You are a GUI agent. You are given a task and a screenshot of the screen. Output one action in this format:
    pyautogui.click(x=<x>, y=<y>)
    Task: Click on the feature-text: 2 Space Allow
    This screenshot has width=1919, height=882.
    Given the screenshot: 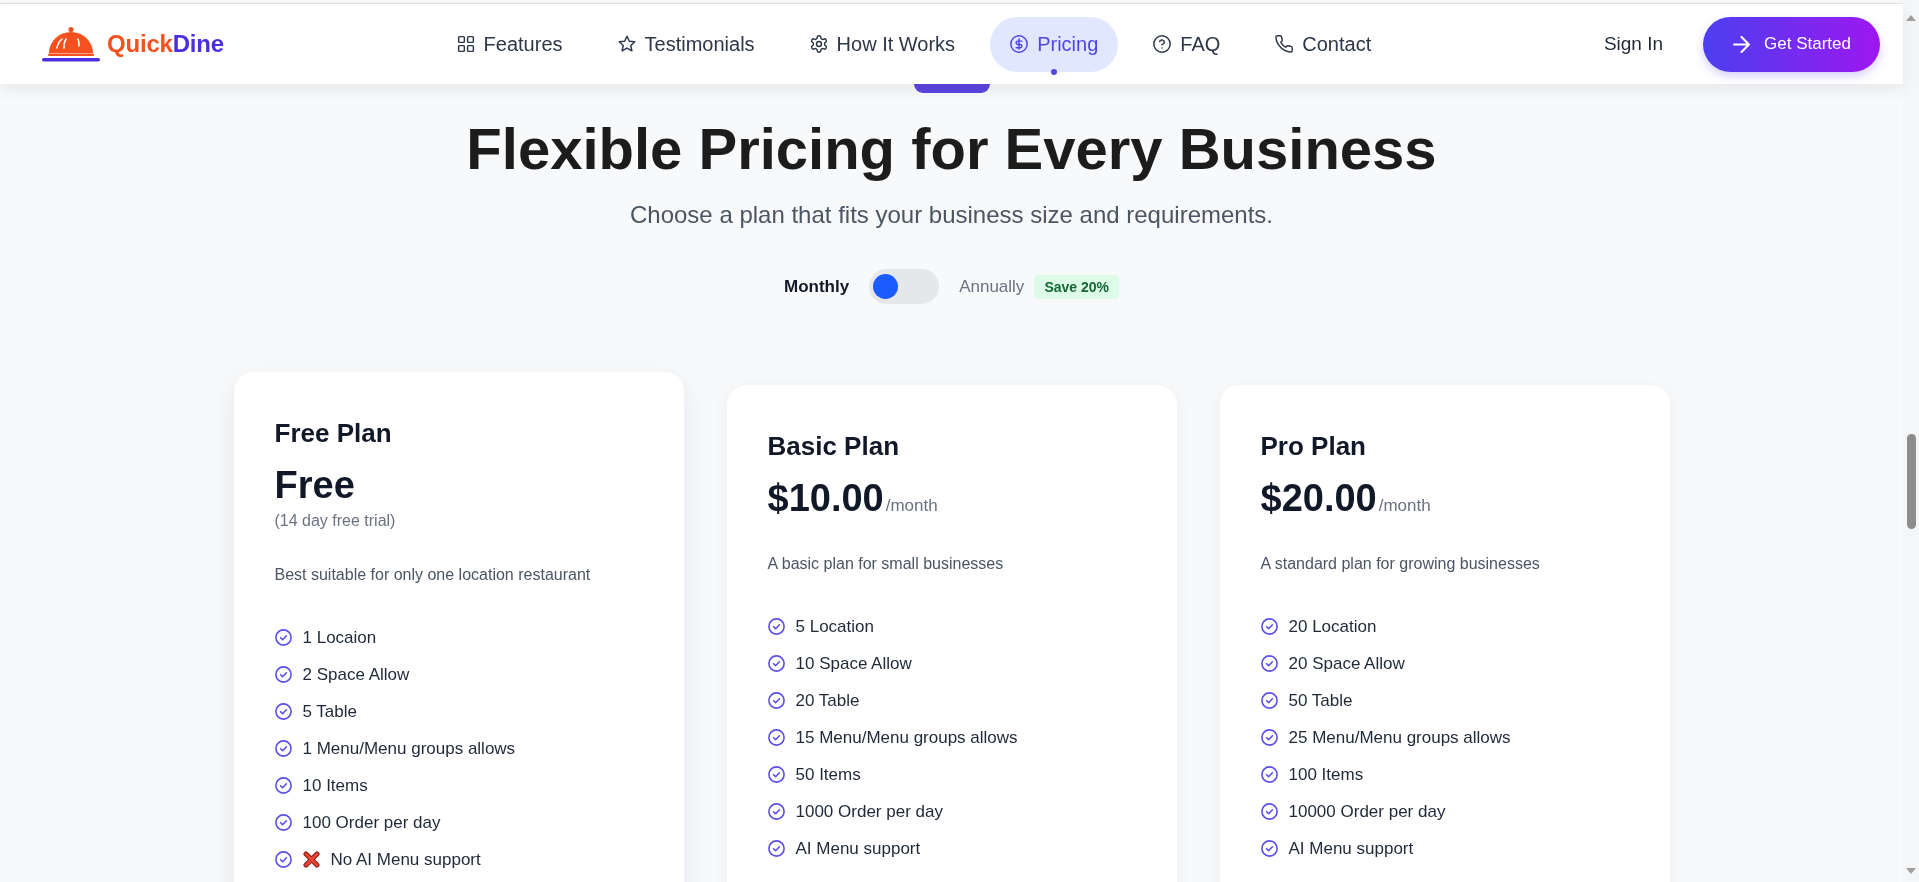 What is the action you would take?
    pyautogui.click(x=356, y=675)
    